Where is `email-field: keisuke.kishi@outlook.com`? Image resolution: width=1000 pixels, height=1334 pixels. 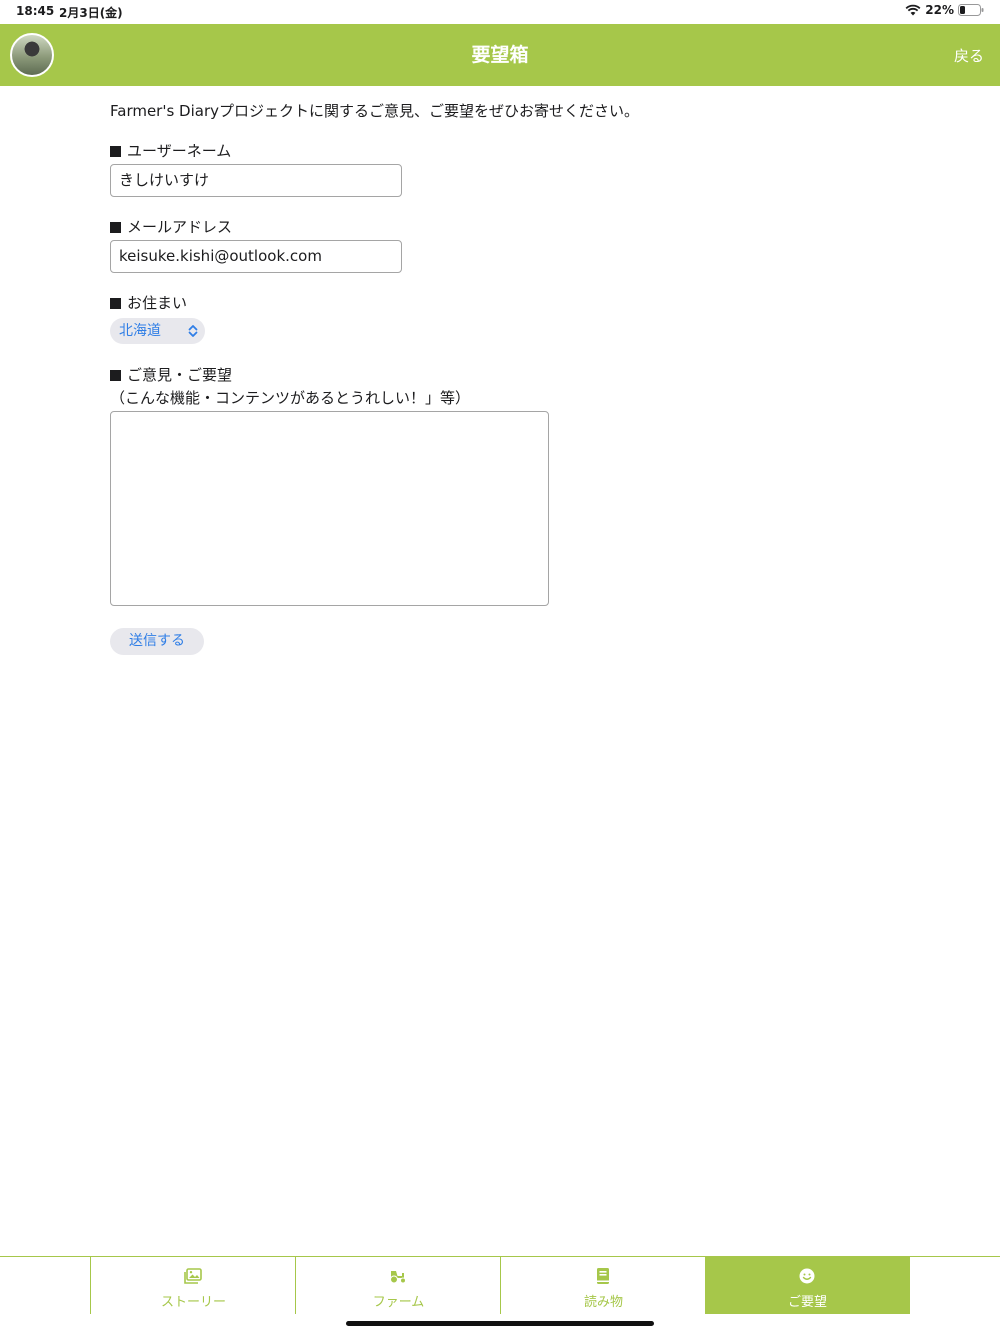 email-field: keisuke.kishi@outlook.com is located at coordinates (256, 256).